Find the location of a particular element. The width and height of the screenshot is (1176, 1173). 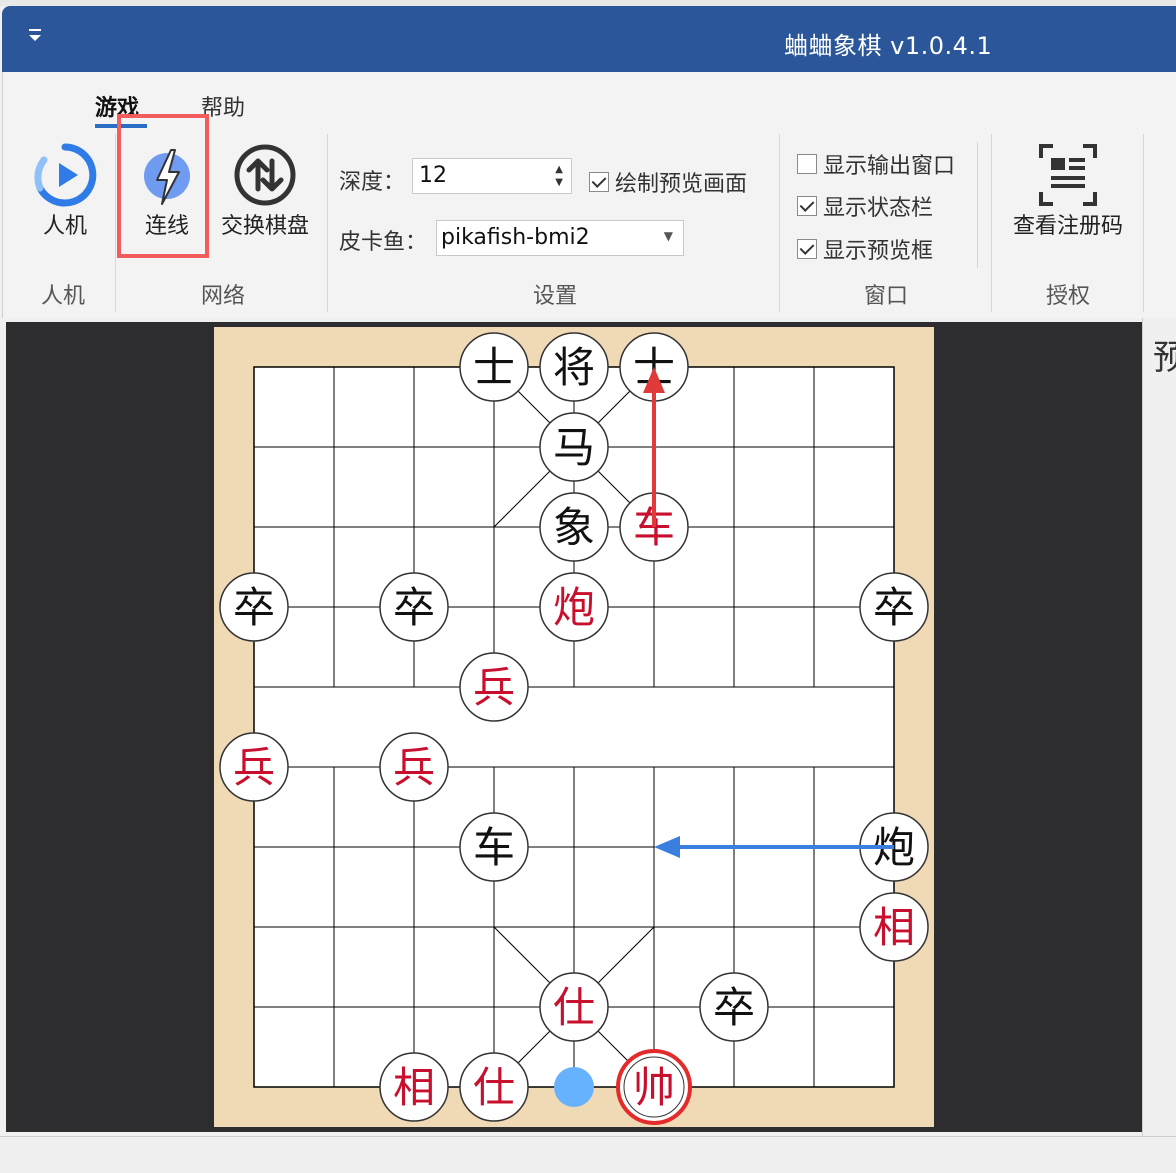

scan-code-icon is located at coordinates (1068, 175).